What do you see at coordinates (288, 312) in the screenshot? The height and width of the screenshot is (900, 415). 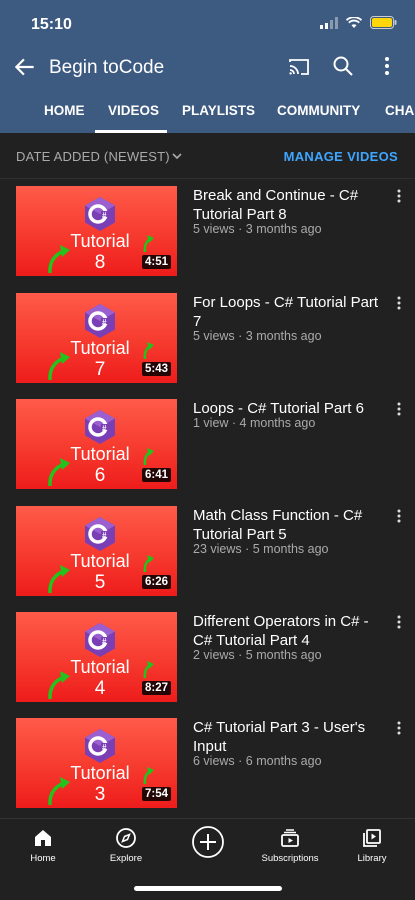 I see `video-title: For Loops - C# Tutorial Part 7` at bounding box center [288, 312].